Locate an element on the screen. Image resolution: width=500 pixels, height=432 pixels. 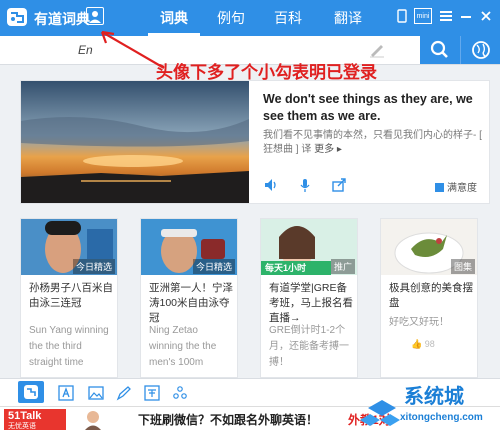
note-icon is located at coordinates (124, 393).